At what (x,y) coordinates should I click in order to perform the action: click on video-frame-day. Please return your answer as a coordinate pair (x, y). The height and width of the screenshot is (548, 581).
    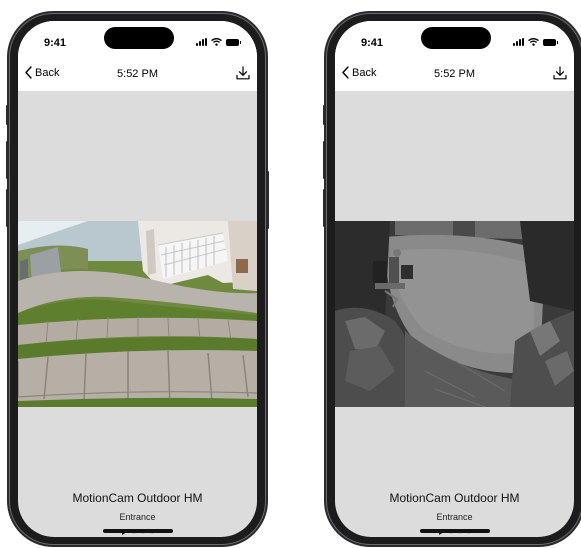
    Looking at the image, I should click on (137, 314).